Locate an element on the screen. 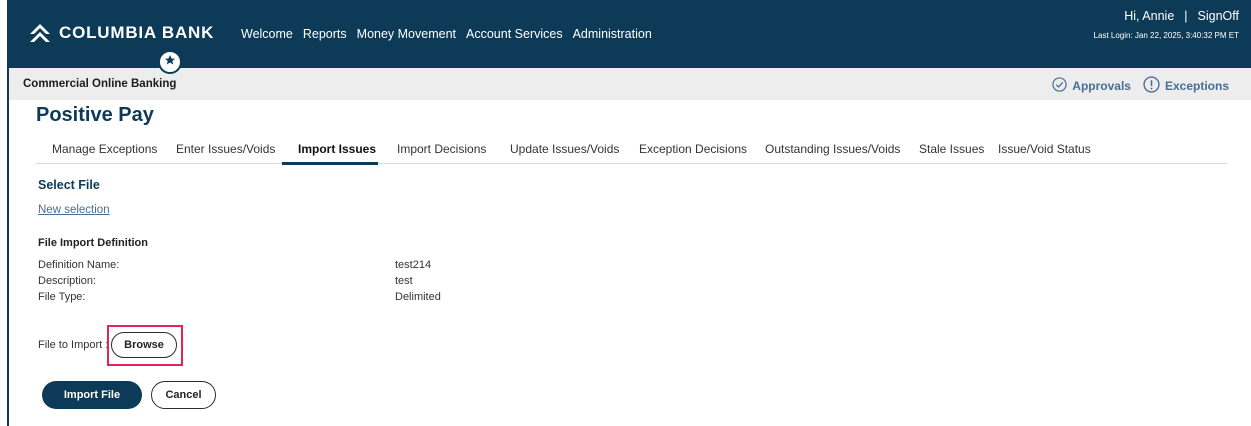 This screenshot has height=426, width=1251. active-tab-indicator is located at coordinates (330, 163).